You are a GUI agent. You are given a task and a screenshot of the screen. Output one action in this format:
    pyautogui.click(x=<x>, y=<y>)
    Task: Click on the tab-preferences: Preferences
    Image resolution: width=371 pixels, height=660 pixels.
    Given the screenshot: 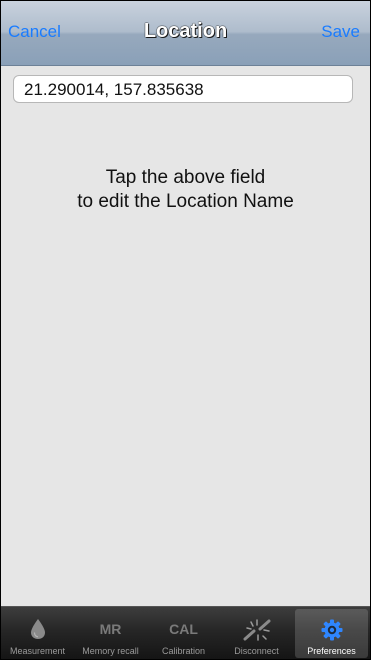 What is the action you would take?
    pyautogui.click(x=331, y=633)
    